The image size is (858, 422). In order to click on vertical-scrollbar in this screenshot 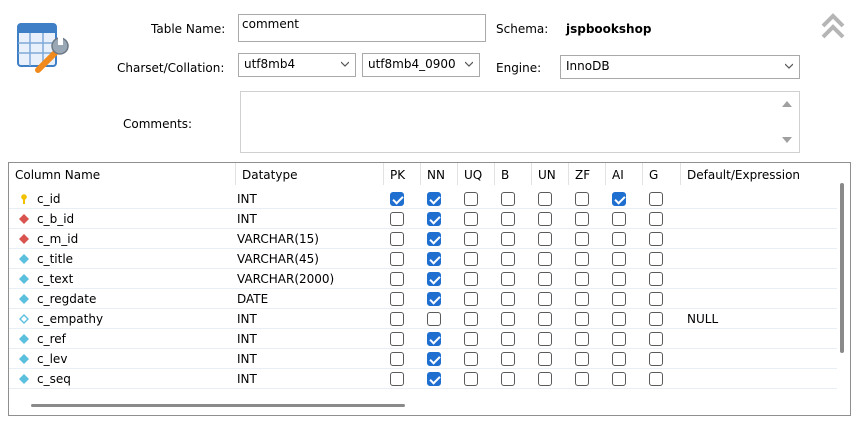, I will do `click(842, 268)`.